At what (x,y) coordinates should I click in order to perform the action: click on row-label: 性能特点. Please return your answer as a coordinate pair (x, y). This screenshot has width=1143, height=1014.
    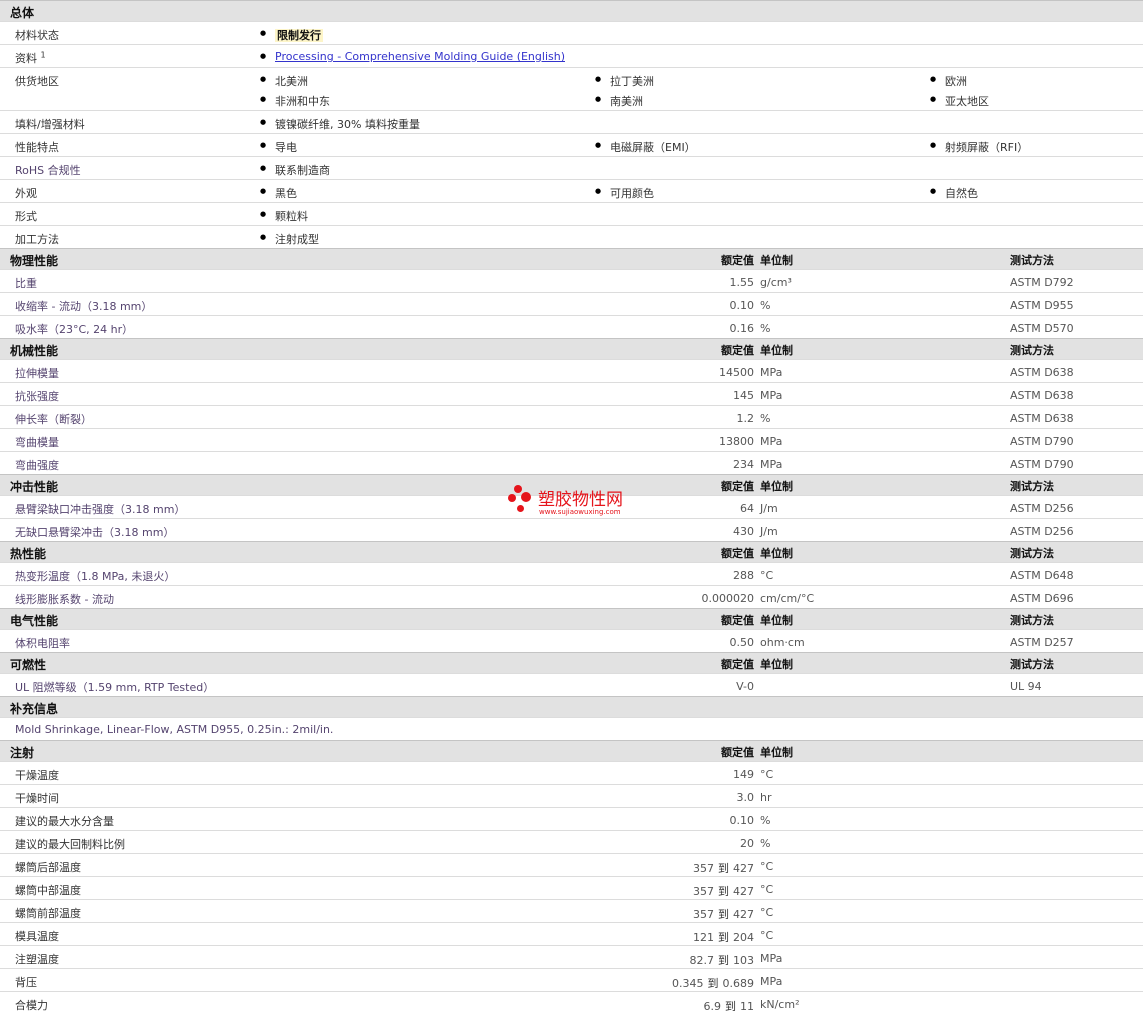
    Looking at the image, I should click on (37, 147).